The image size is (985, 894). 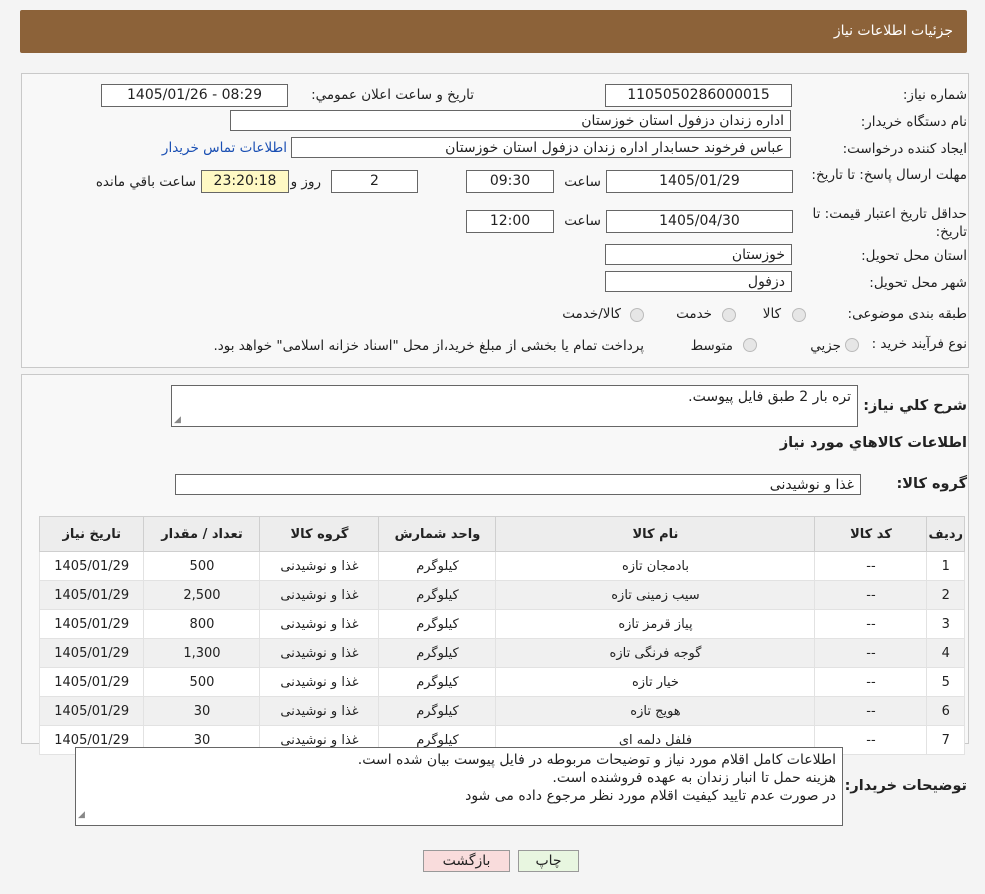 What do you see at coordinates (91, 534) in the screenshot?
I see `col-need-date: تاريخ نياز` at bounding box center [91, 534].